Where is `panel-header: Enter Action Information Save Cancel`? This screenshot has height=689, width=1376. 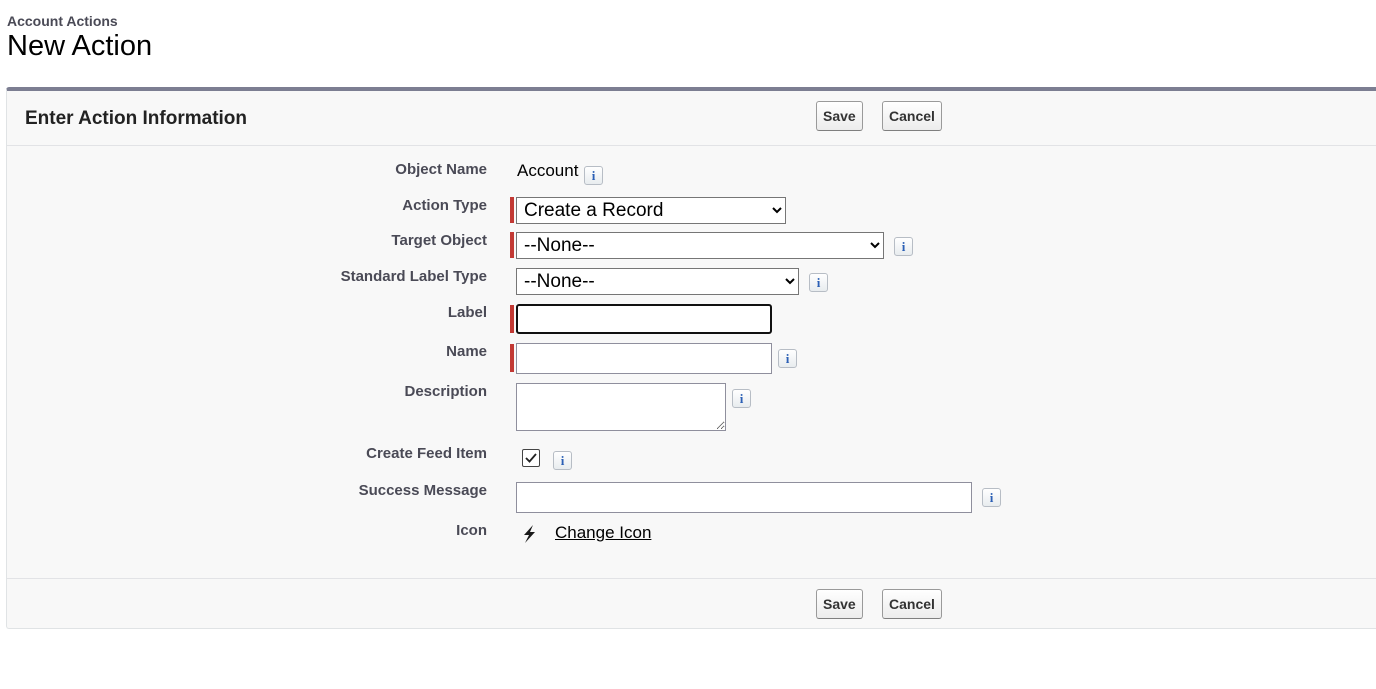 panel-header: Enter Action Information Save Cancel is located at coordinates (691, 118).